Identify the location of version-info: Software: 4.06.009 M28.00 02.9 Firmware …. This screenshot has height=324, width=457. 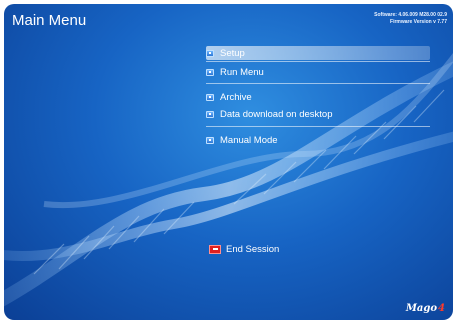
(410, 19).